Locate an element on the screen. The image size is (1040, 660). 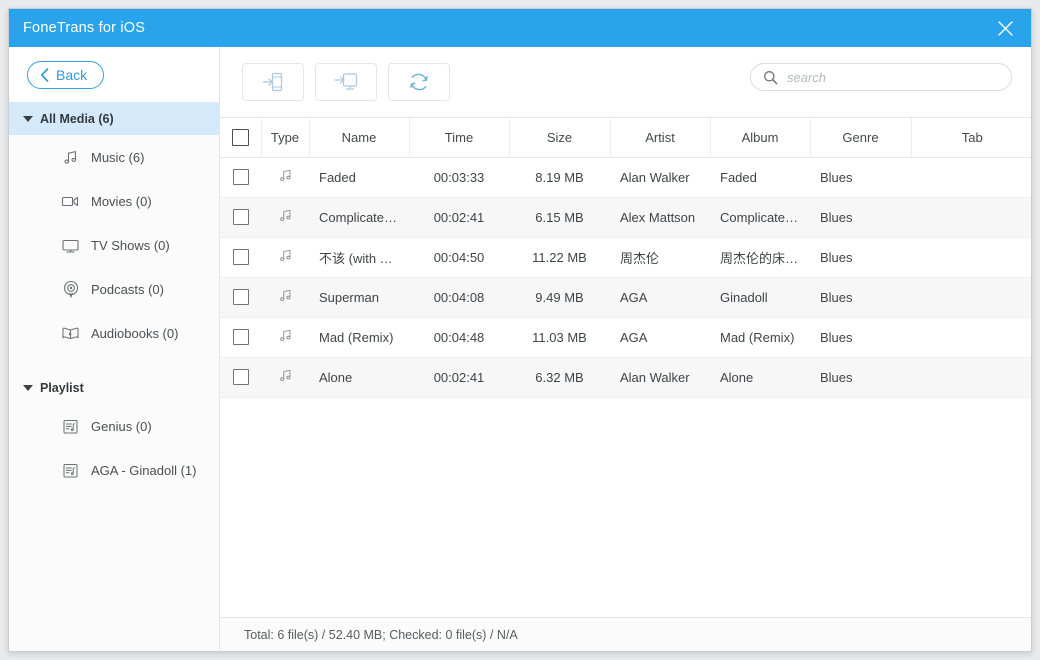
column-header-genre: Genre is located at coordinates (861, 138).